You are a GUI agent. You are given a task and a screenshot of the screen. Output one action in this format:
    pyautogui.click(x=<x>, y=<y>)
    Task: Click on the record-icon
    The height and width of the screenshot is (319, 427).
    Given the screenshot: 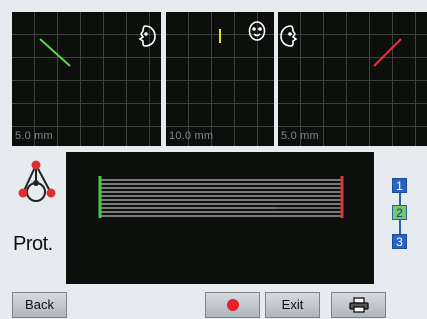 What is the action you would take?
    pyautogui.click(x=232, y=304)
    